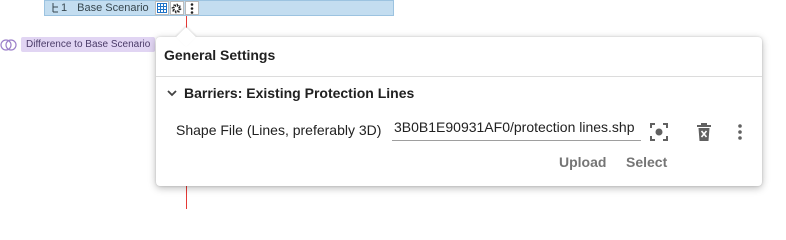 This screenshot has height=240, width=786. What do you see at coordinates (64, 8) in the screenshot?
I see `scenario-index-number: 1` at bounding box center [64, 8].